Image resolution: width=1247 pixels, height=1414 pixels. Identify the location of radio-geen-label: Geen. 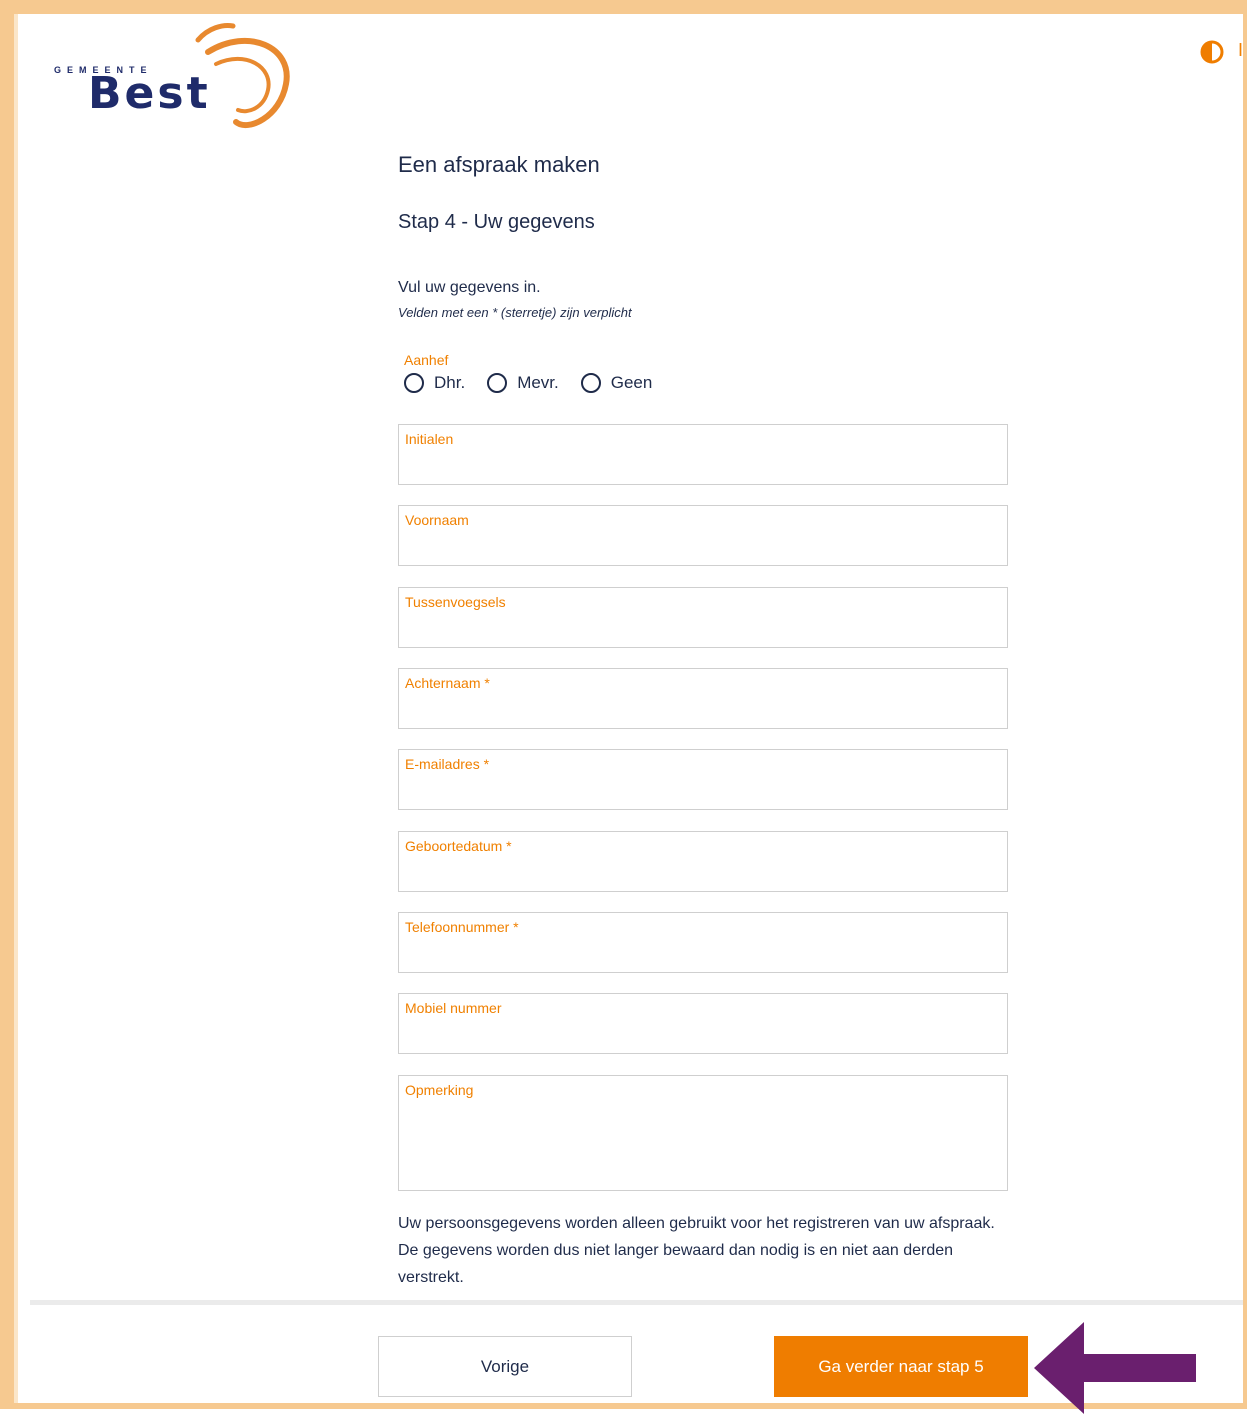
(632, 383).